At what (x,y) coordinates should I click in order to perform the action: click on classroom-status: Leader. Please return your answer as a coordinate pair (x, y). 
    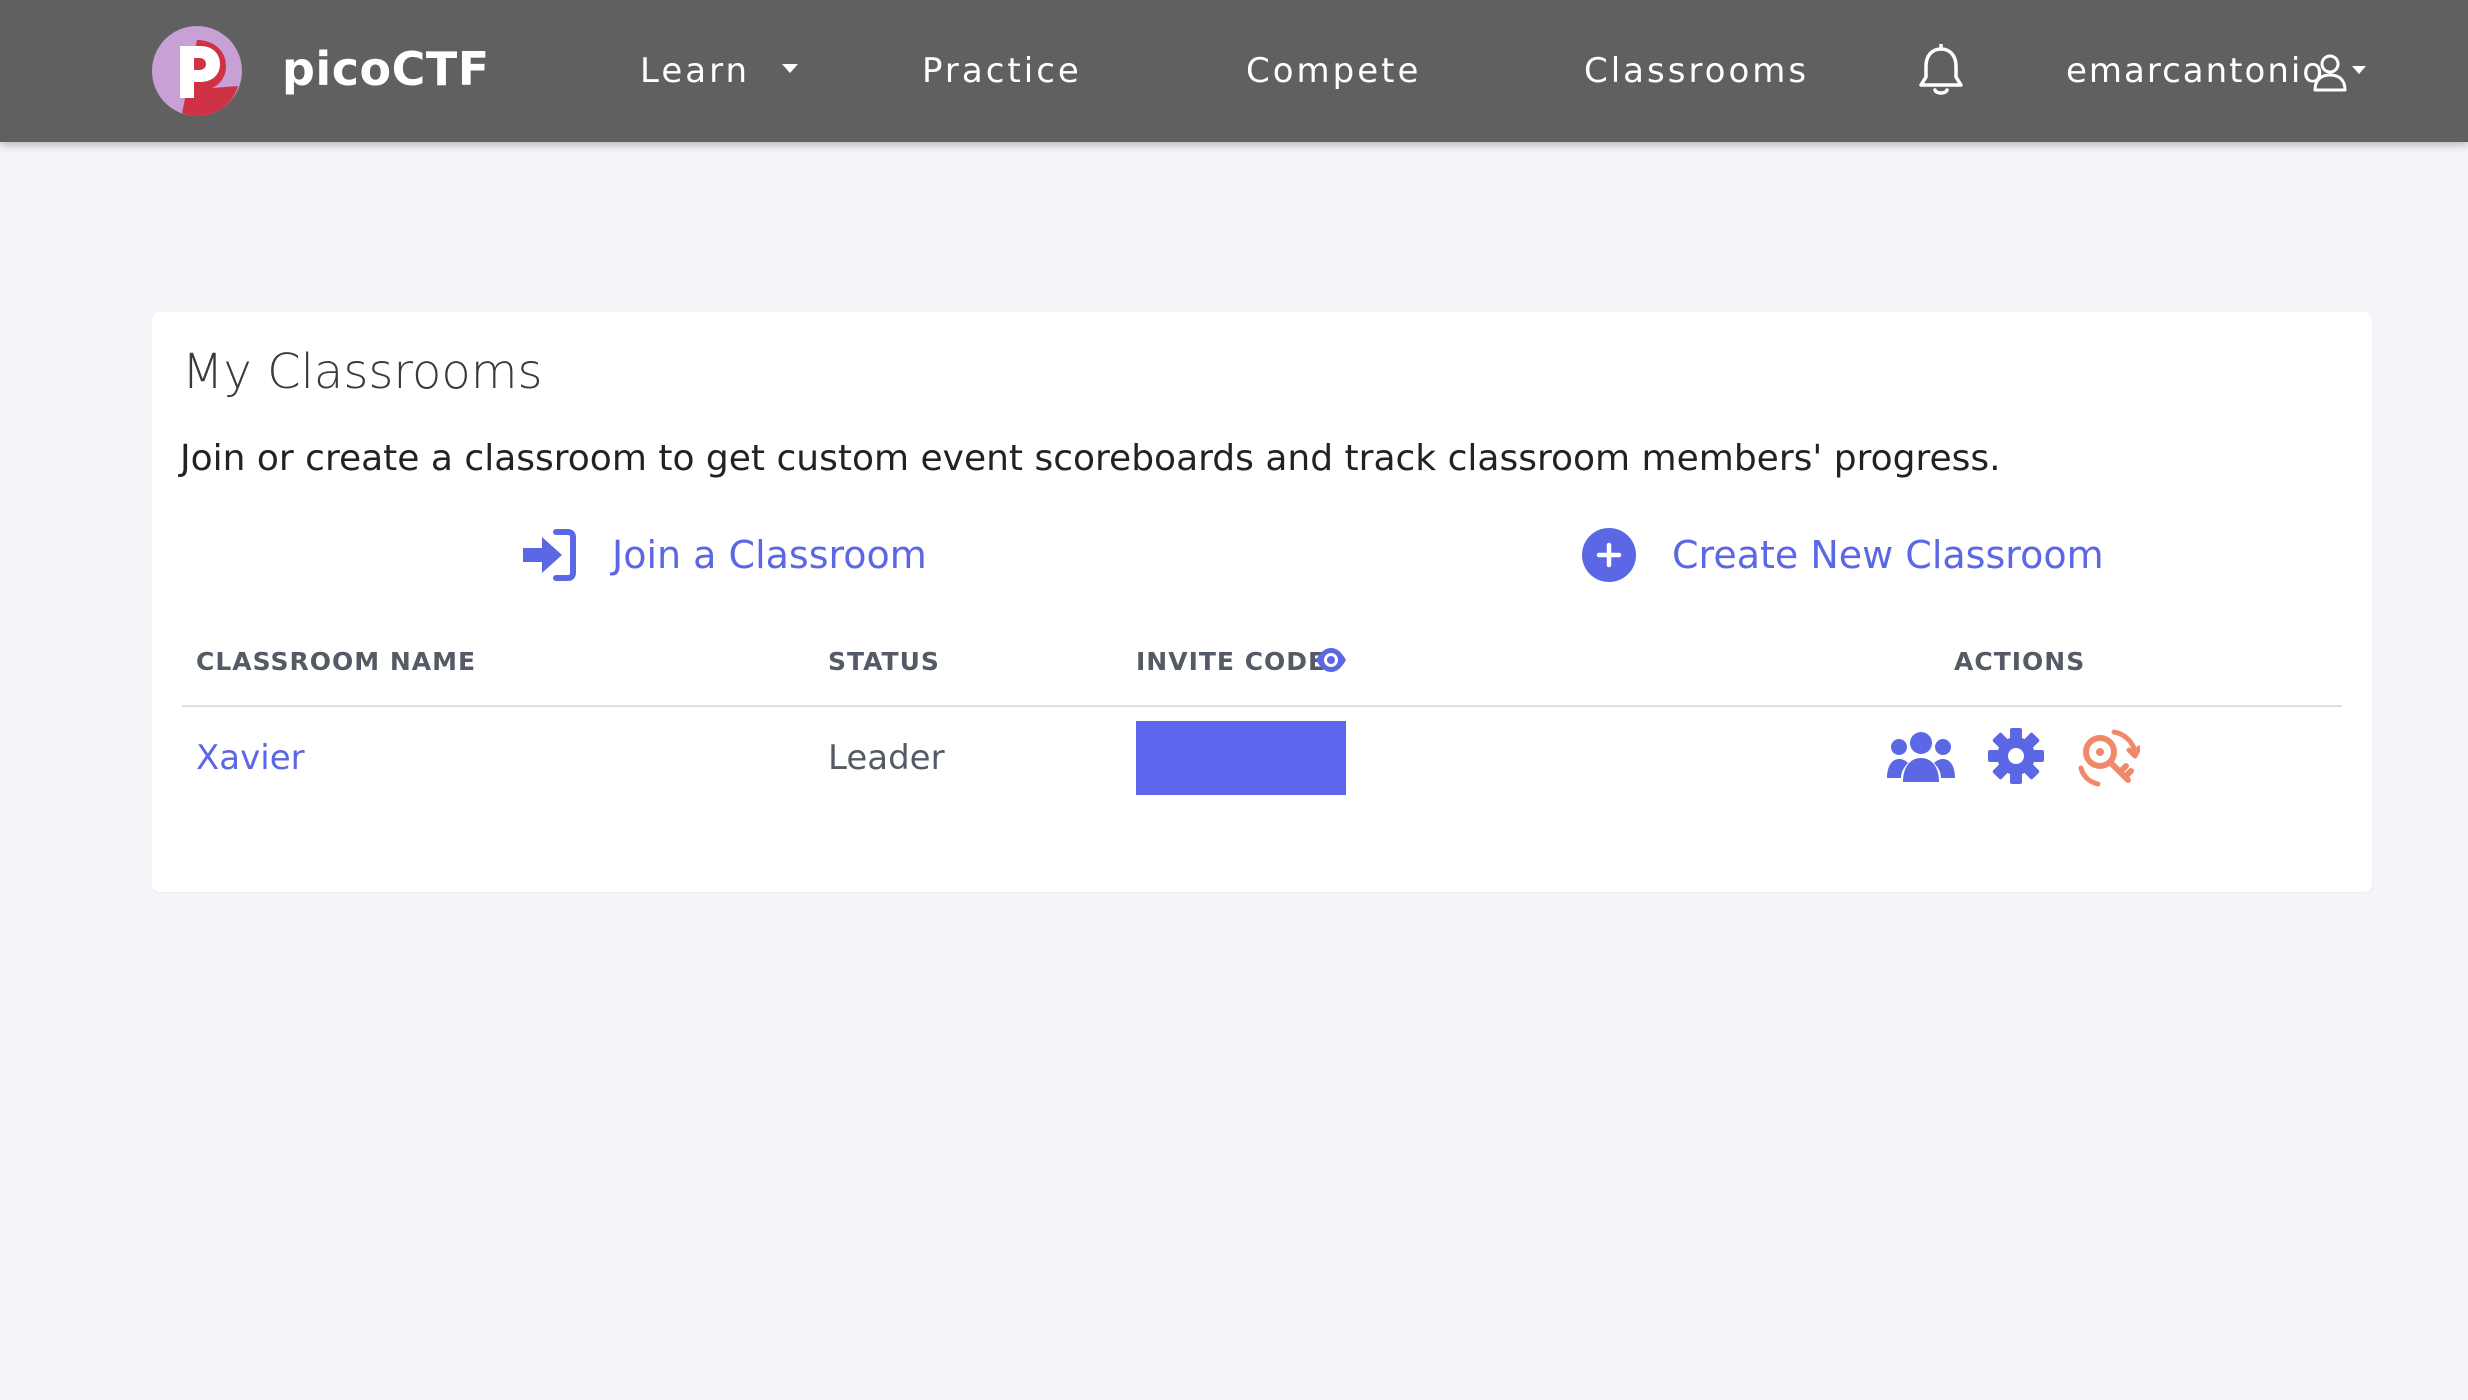
    Looking at the image, I should click on (886, 758).